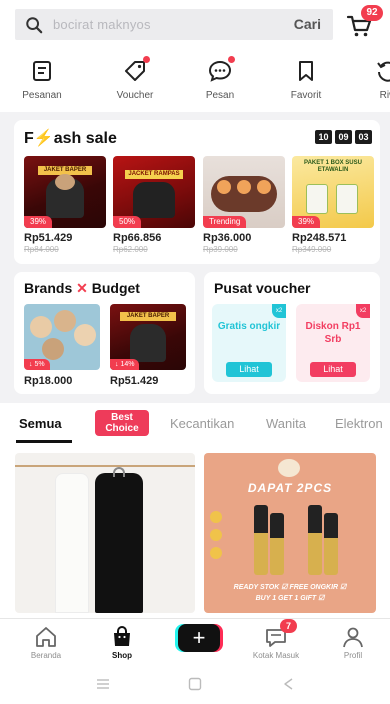 This screenshot has height=704, width=390. I want to click on countdown-timer: 10 09 03, so click(343, 137).